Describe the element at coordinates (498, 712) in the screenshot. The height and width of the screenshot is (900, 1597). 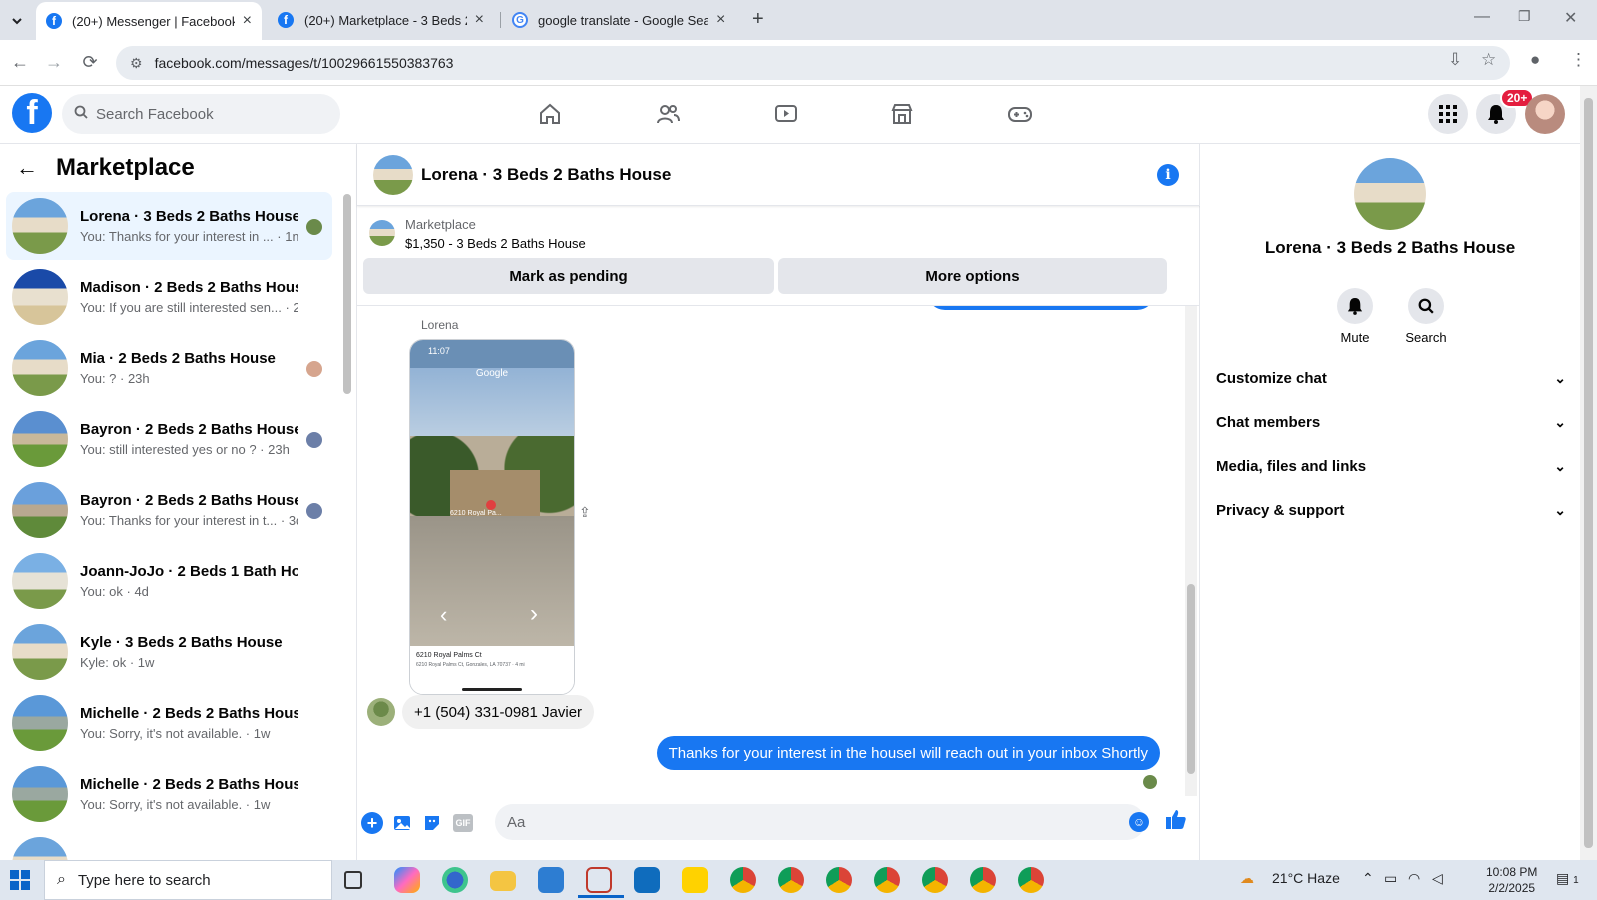
I see `incoming-message: +1 (504) 331-0981 Javier` at that location.